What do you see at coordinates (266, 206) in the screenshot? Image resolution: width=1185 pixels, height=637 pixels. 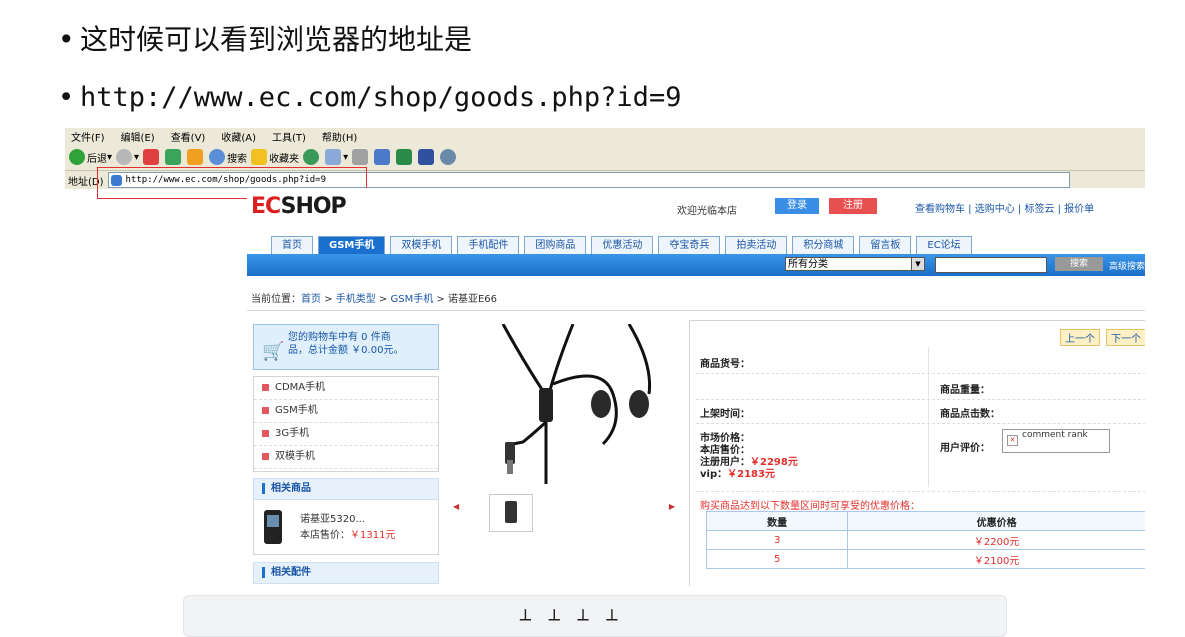 I see `logo-ec: EC` at bounding box center [266, 206].